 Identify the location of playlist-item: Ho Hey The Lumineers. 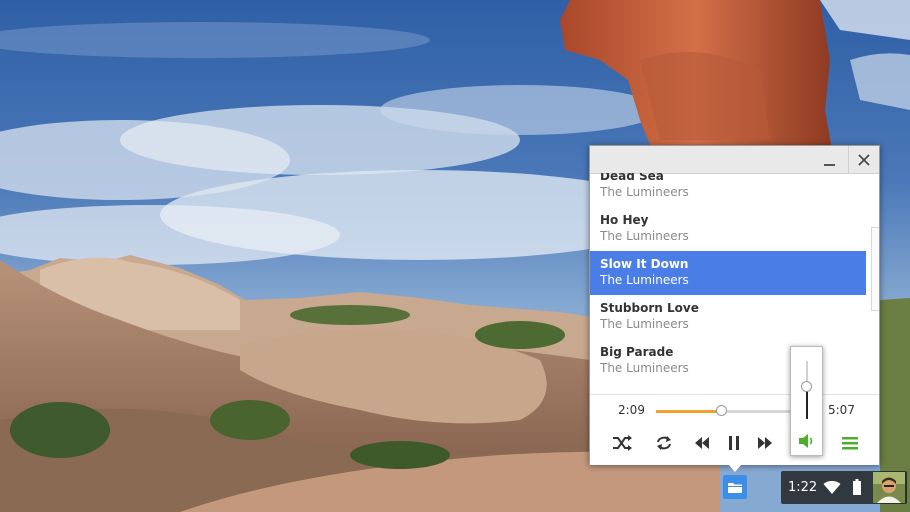
(728, 229).